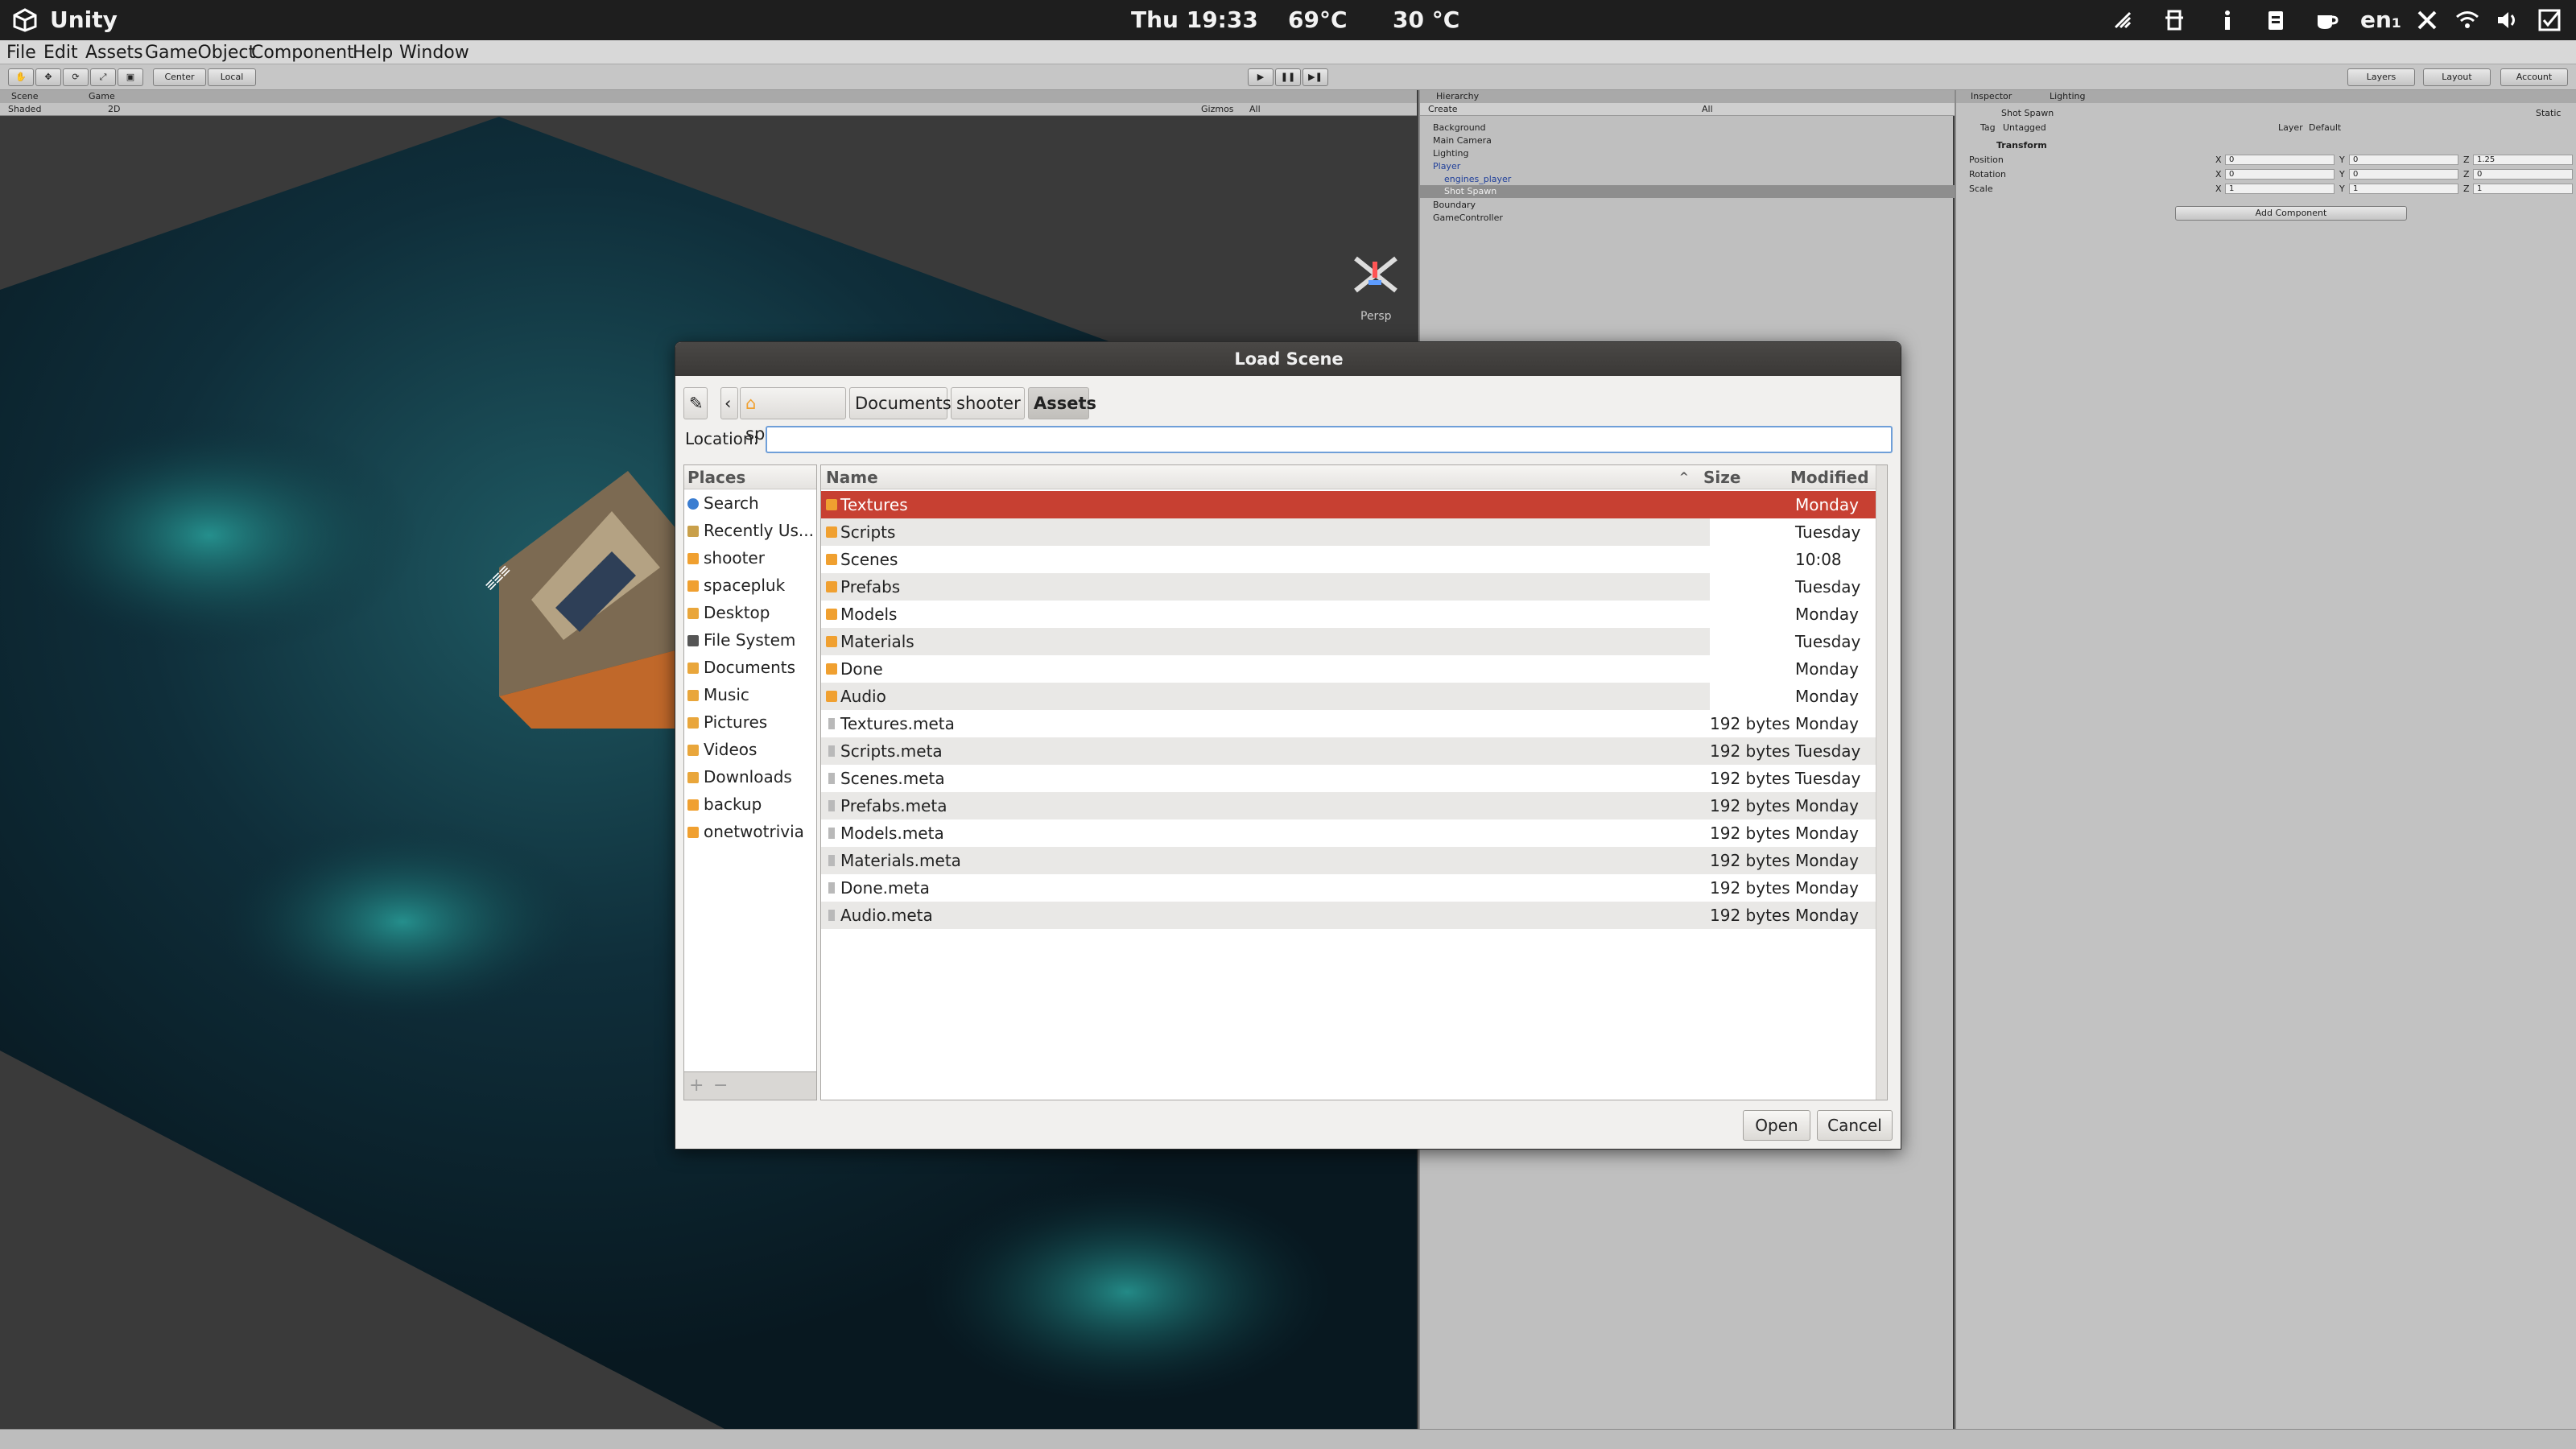  Describe the element at coordinates (2534, 77) in the screenshot. I see `account-dropdown: Account` at that location.